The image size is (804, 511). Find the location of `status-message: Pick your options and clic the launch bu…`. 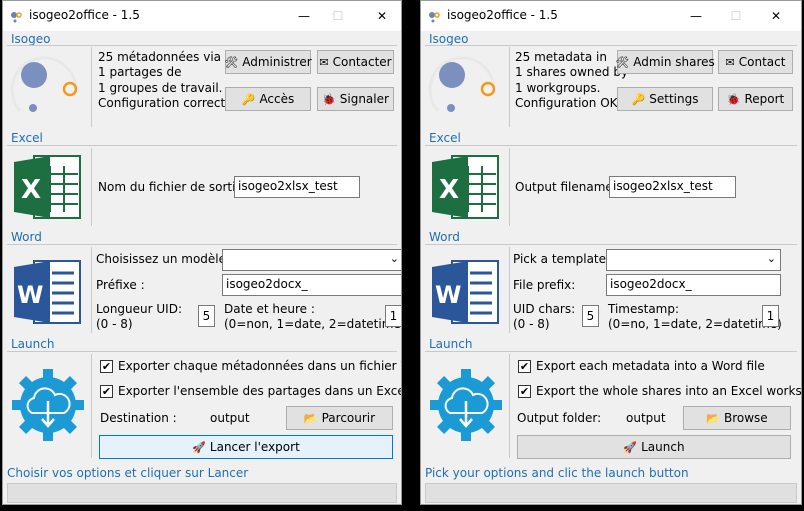

status-message: Pick your options and clic the launch bu… is located at coordinates (557, 473).